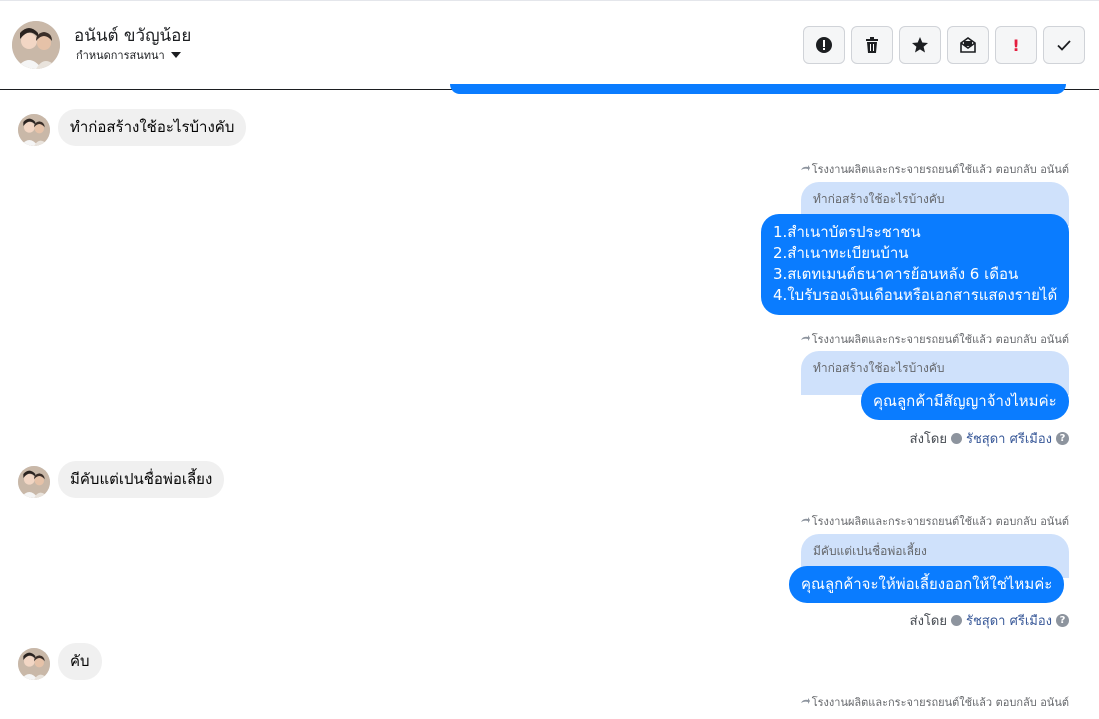 Image resolution: width=1099 pixels, height=719 pixels. I want to click on message-line: 3.สเตทเมนต์ธนาคารย้อนหลัง 6 เดือน, so click(896, 274).